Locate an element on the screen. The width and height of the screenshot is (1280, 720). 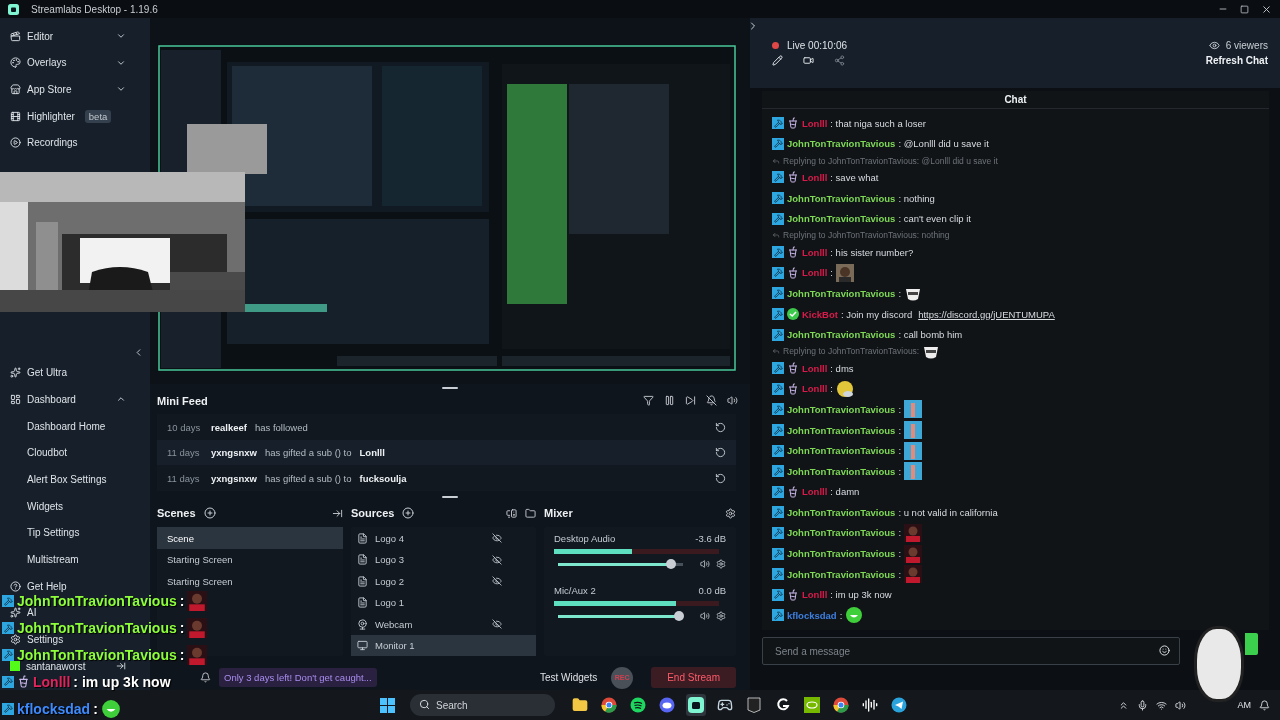
chat-message: : @Lonlll did u save it is located at coordinates (943, 144).